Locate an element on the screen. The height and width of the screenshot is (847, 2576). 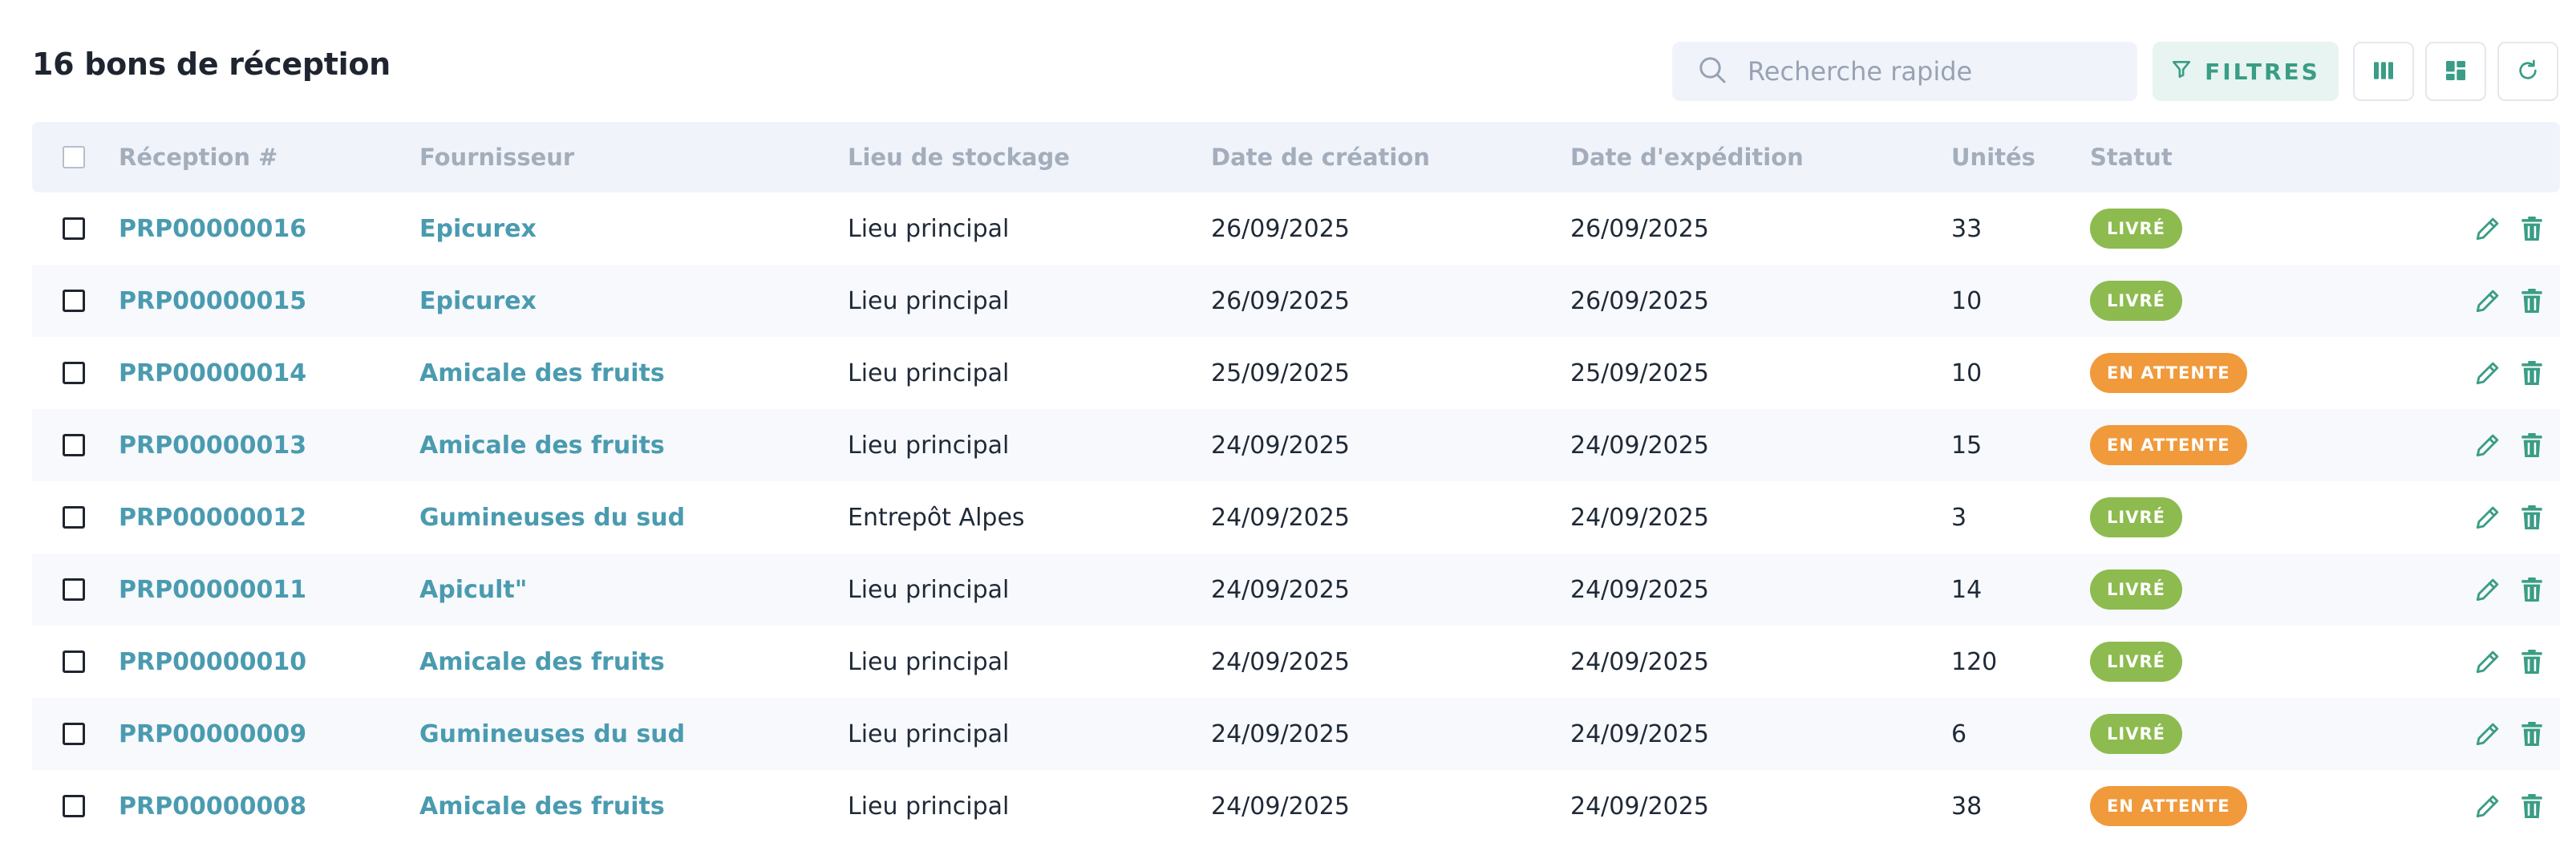
filter-icon is located at coordinates (2181, 72).